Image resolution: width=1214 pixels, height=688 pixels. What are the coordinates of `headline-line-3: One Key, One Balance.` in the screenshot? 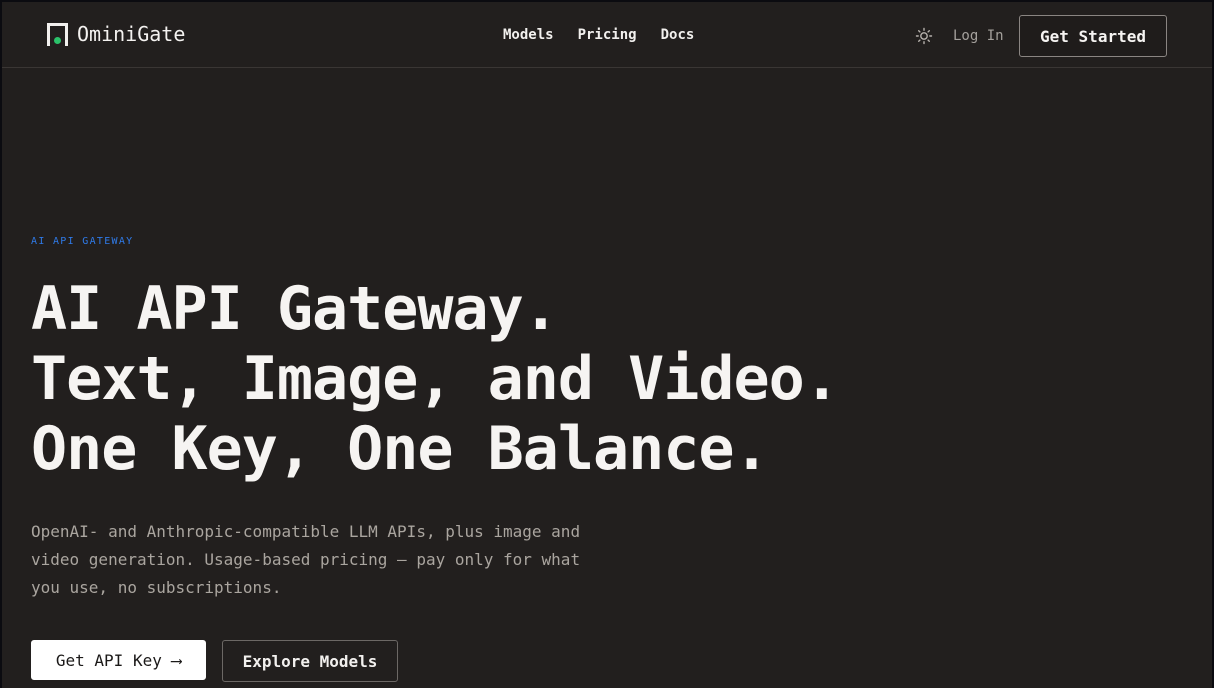 It's located at (400, 449).